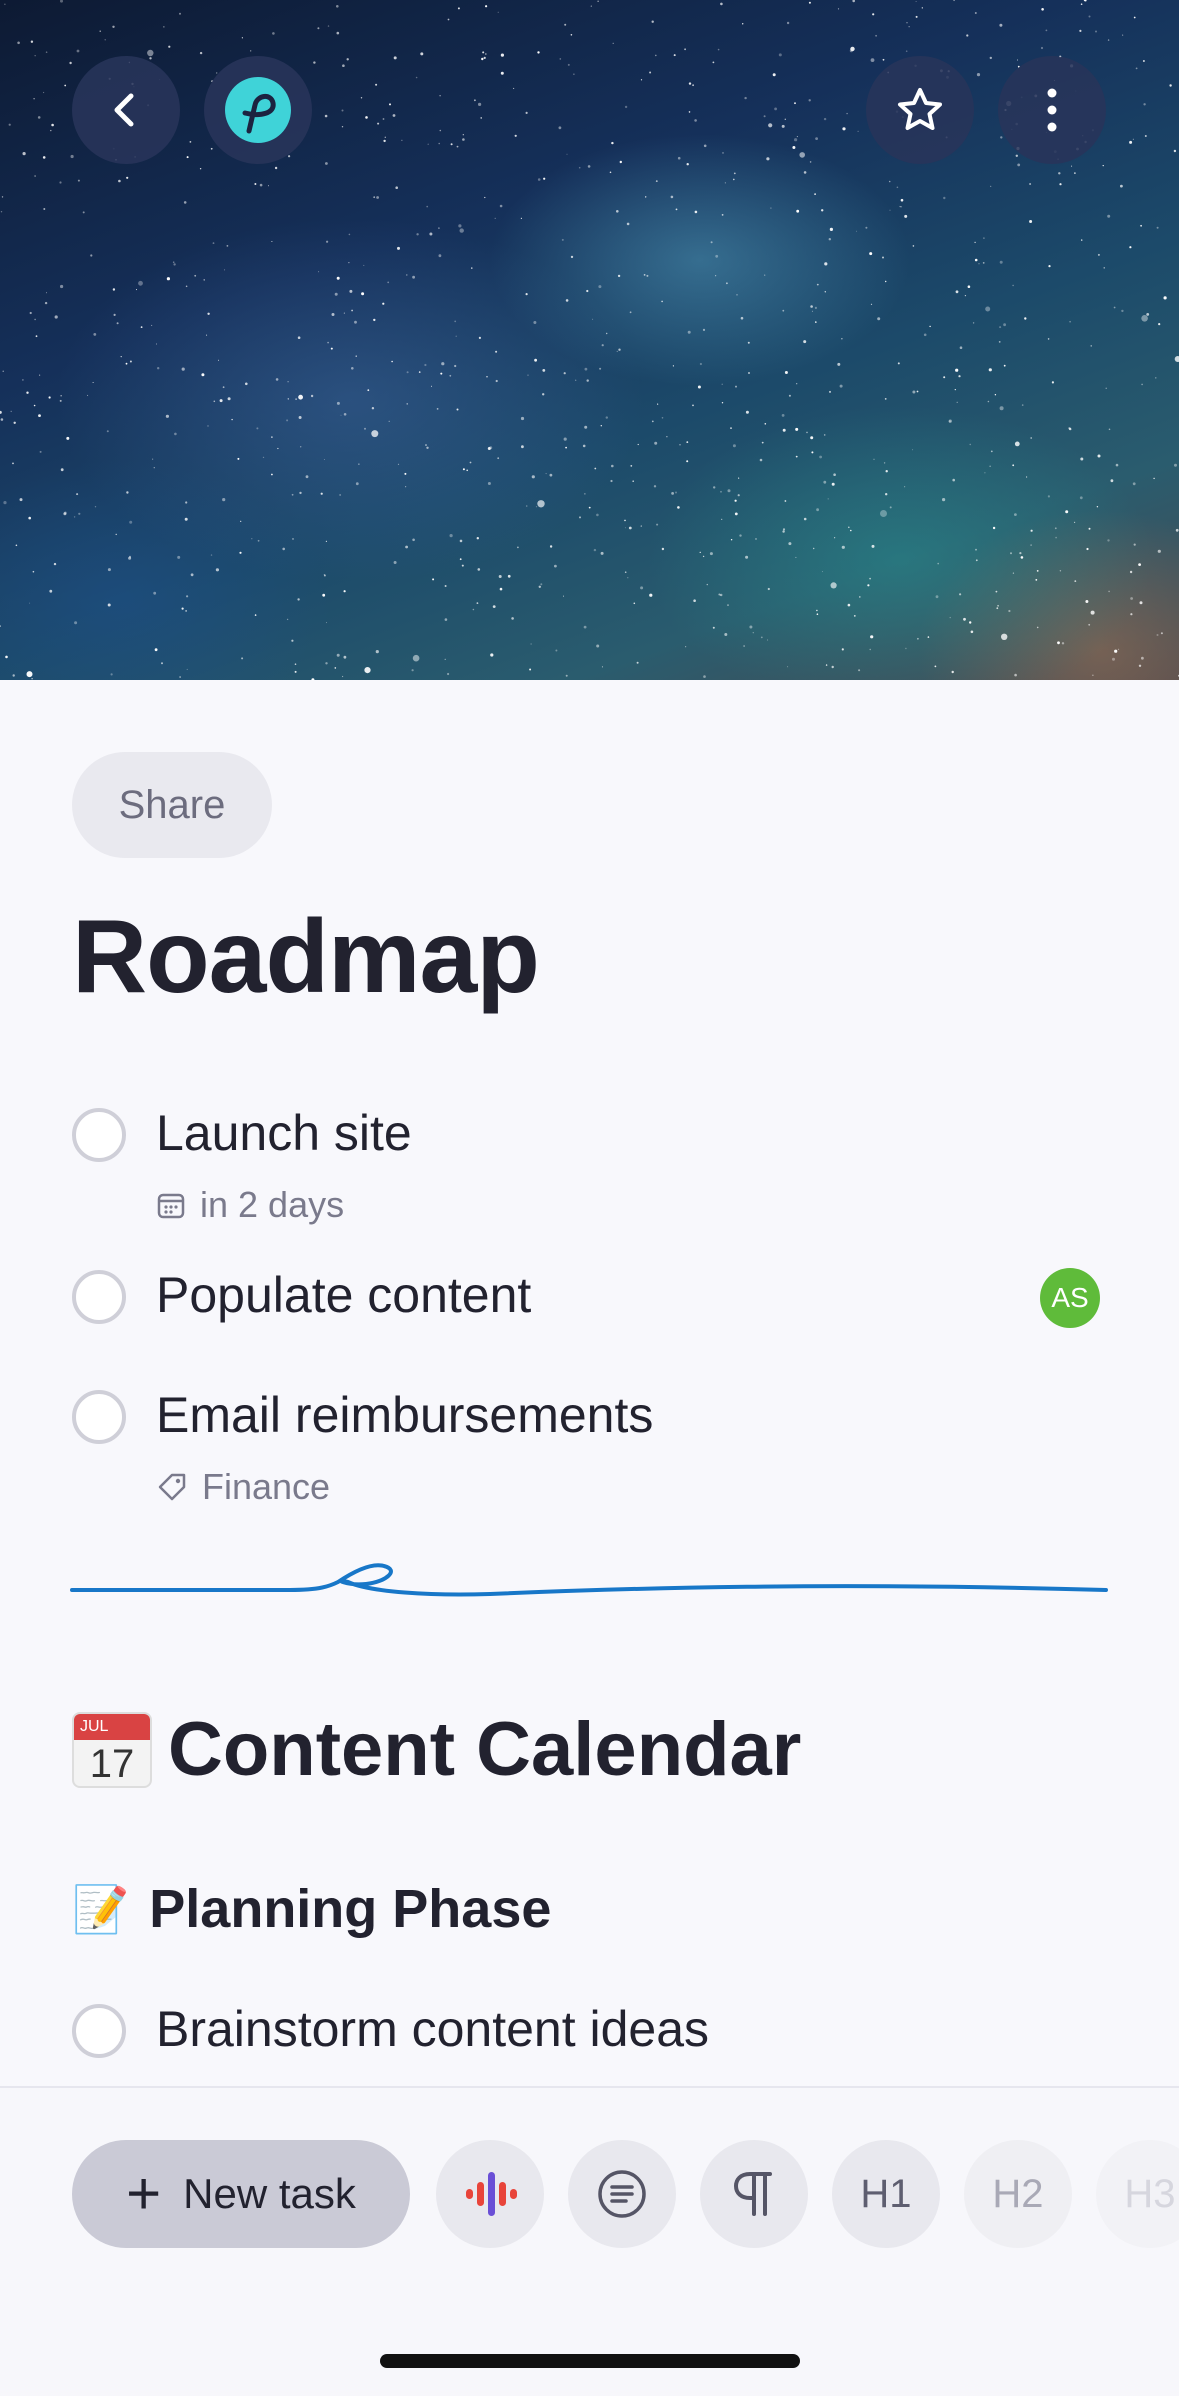  I want to click on voice-input-button, so click(490, 2194).